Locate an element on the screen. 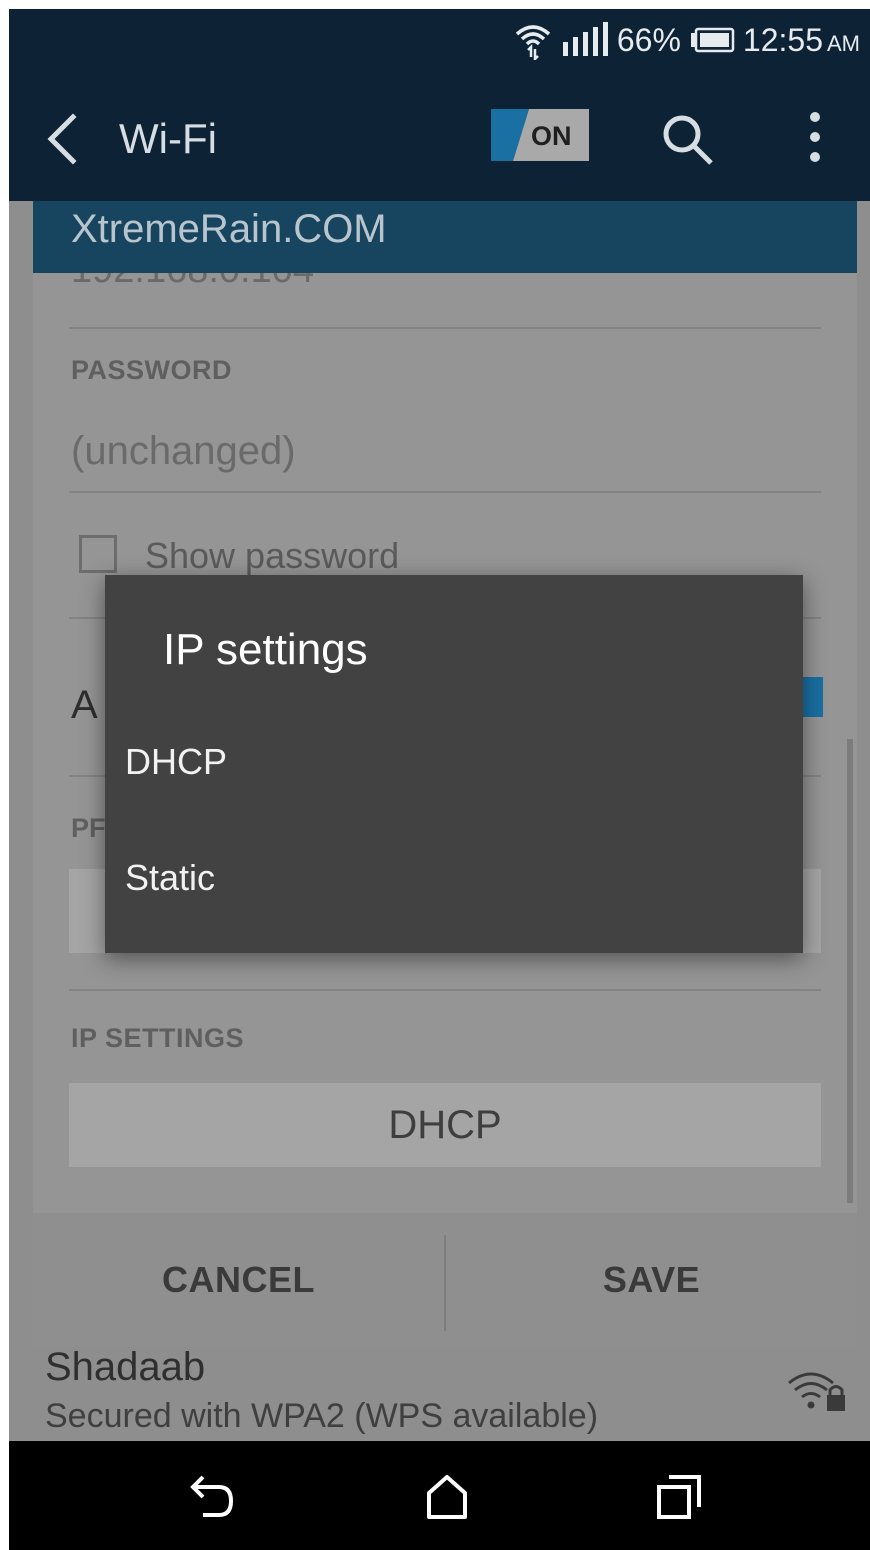  wifi-icon is located at coordinates (533, 42).